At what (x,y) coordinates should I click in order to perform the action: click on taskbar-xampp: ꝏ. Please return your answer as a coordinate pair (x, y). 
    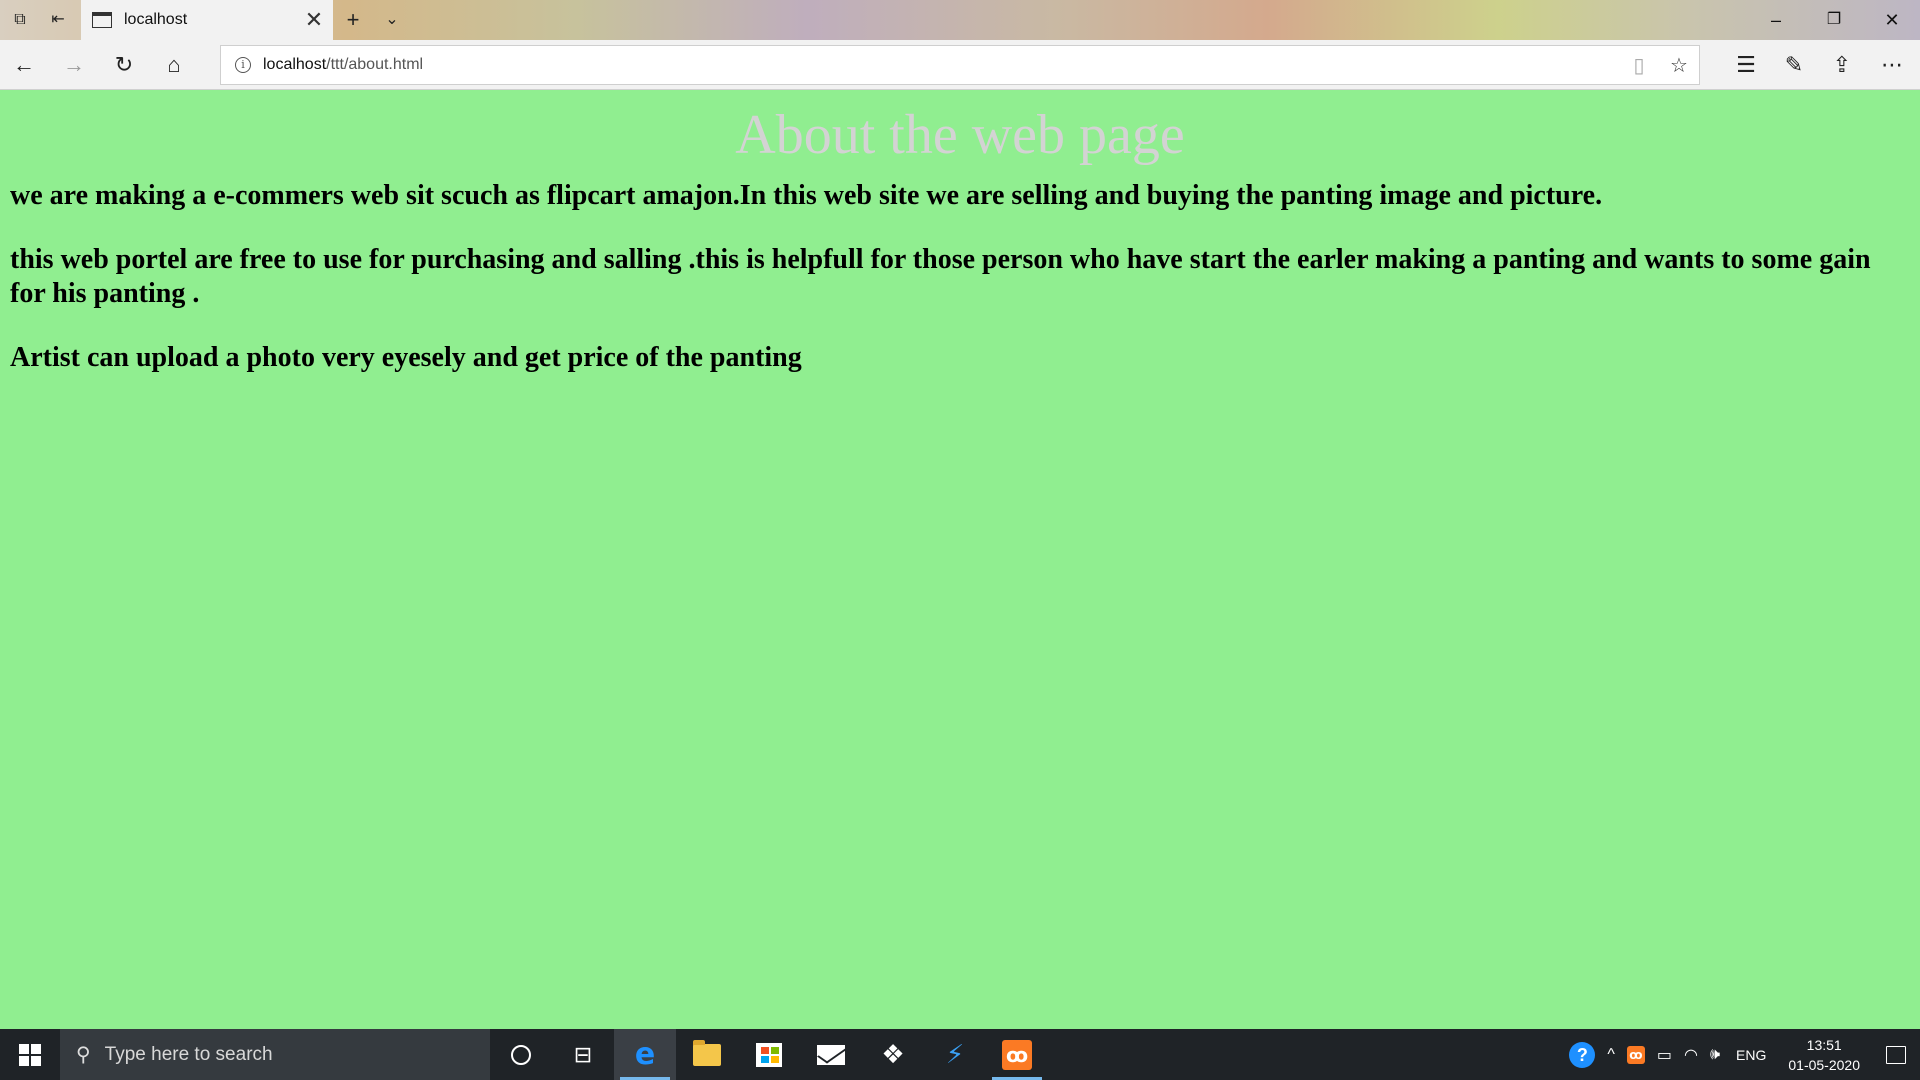
    Looking at the image, I should click on (1017, 1054).